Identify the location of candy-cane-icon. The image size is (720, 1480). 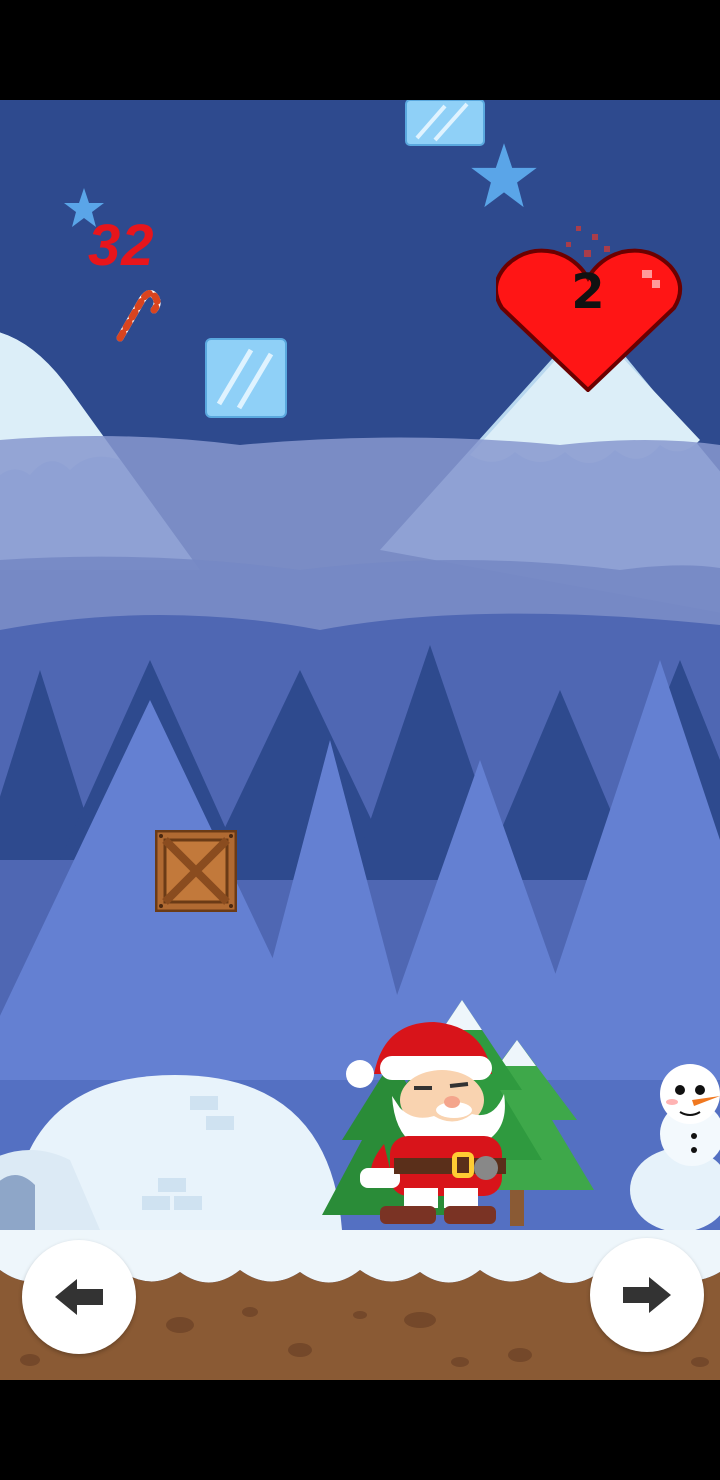
(138, 316).